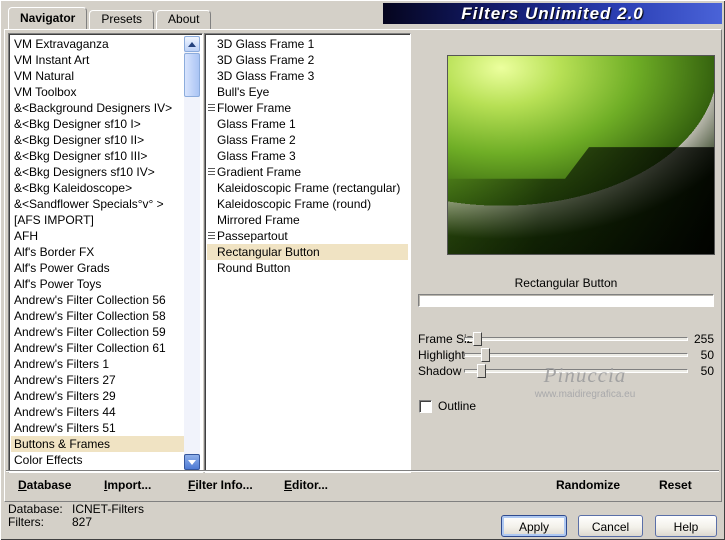 The image size is (725, 540). I want to click on scrollbar-thumb, so click(192, 75).